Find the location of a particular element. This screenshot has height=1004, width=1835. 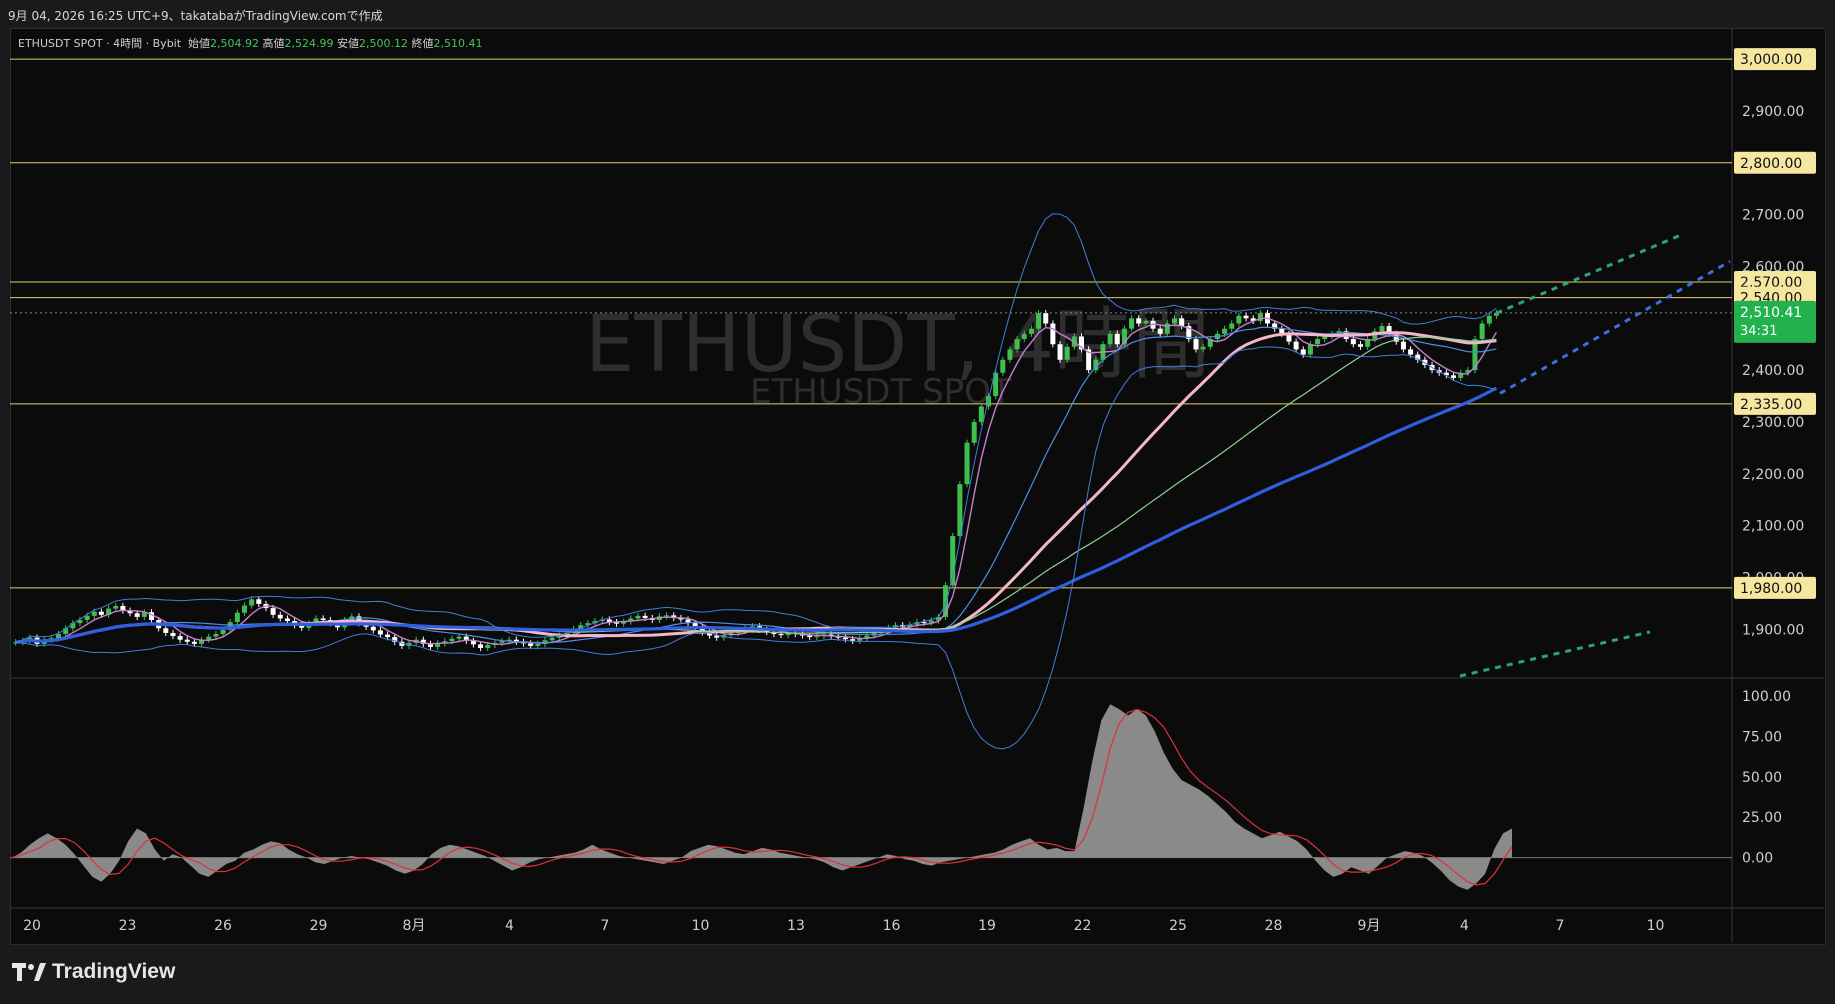

time-tick-label: 28 is located at coordinates (1274, 926).